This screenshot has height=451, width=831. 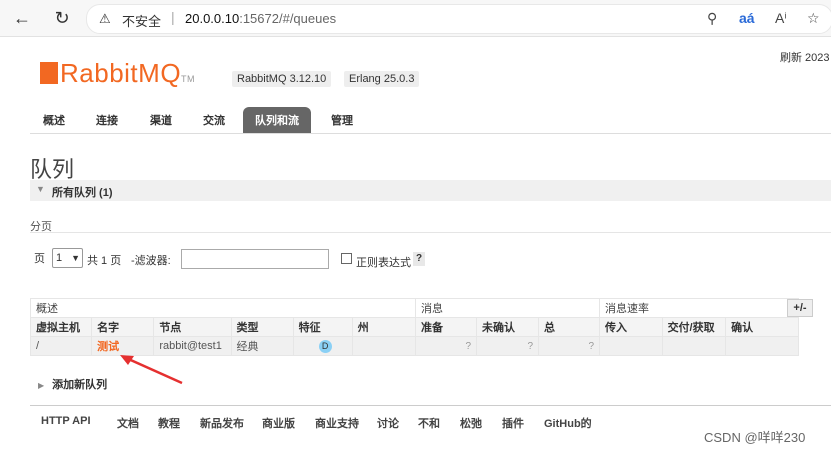 I want to click on col-node: 节点, so click(x=192, y=327).